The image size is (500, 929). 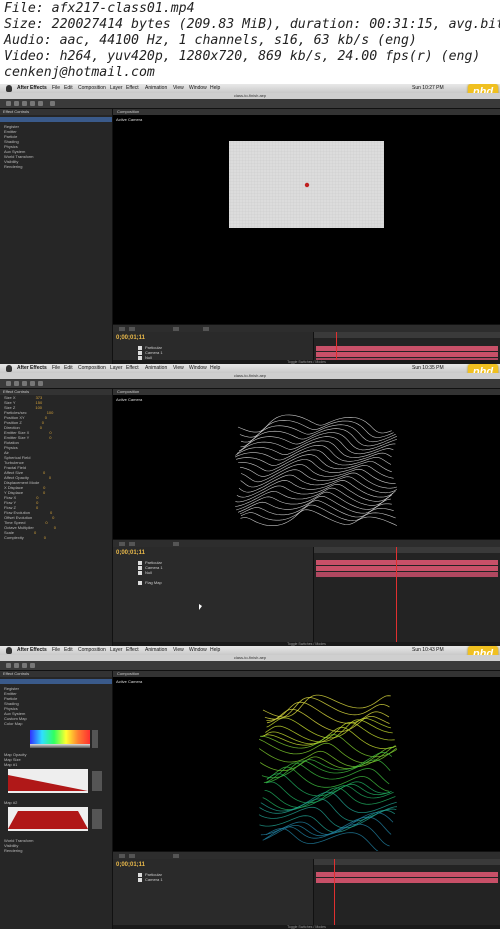 I want to click on layer-row: Null, so click(x=145, y=572).